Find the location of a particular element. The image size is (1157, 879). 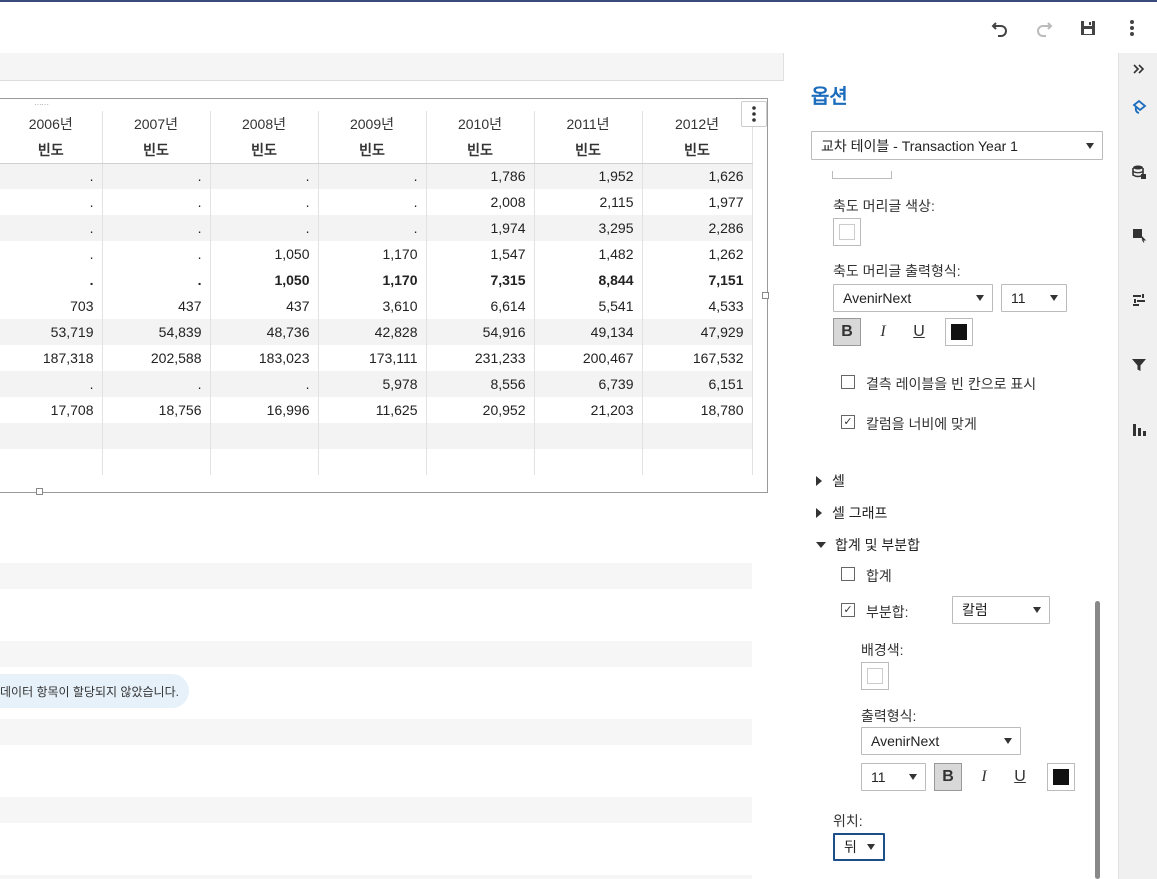

cell: 18,756 is located at coordinates (156, 410).